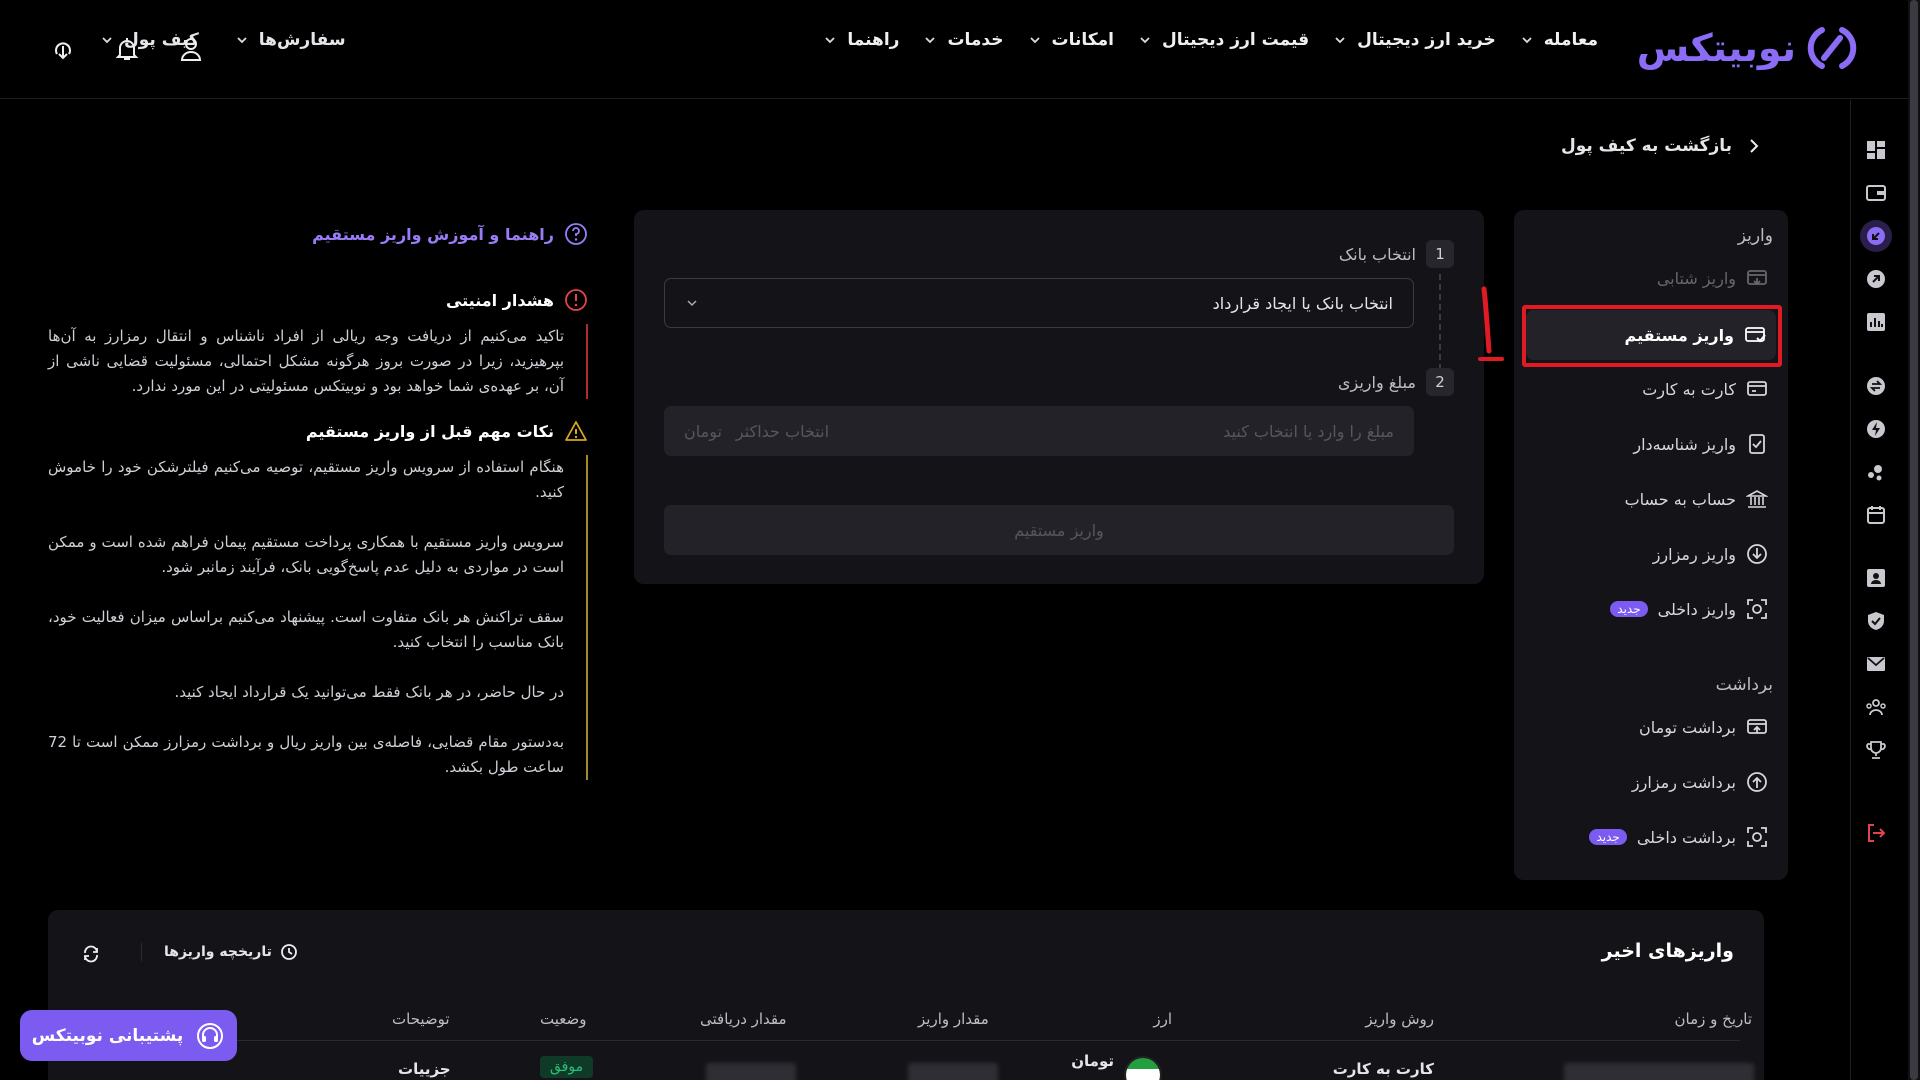 Image resolution: width=1920 pixels, height=1080 pixels. I want to click on menu-item-label: واریز شتابی, so click(1696, 278).